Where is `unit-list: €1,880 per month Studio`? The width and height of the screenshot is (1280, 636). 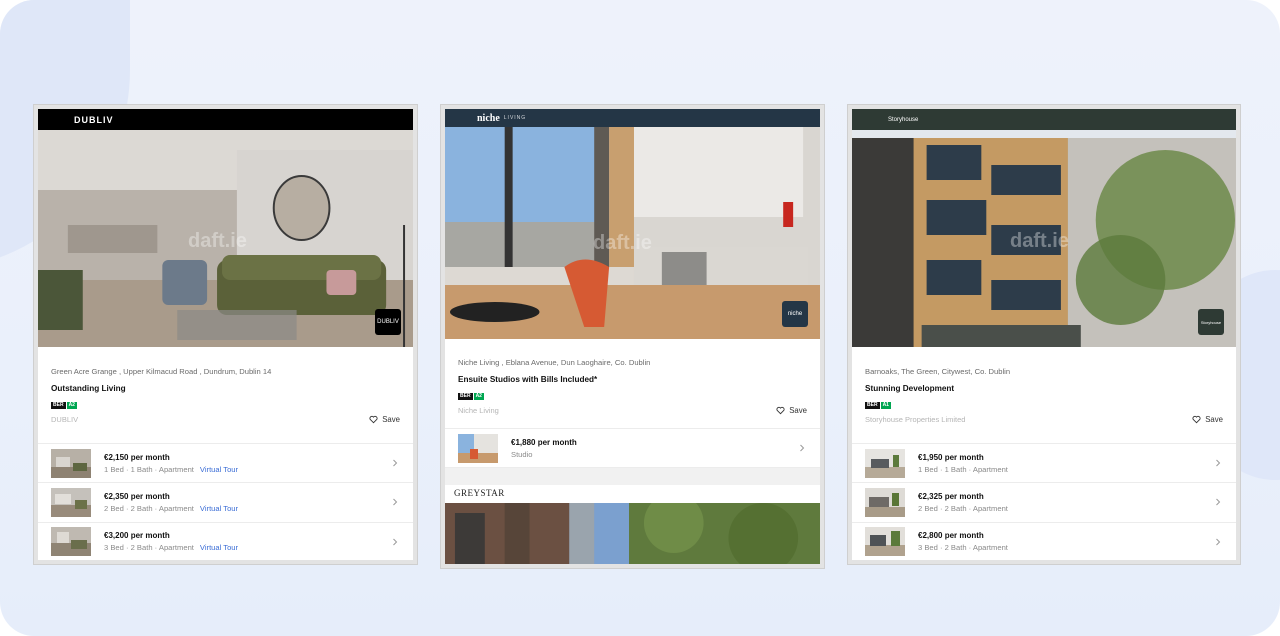 unit-list: €1,880 per month Studio is located at coordinates (632, 448).